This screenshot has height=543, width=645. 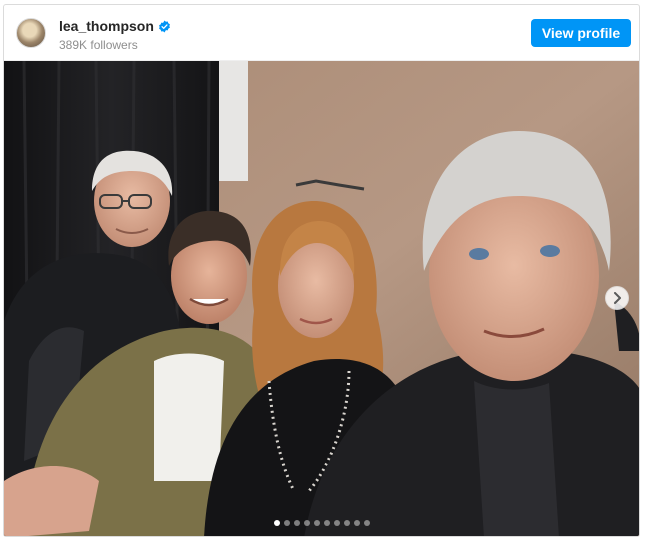 What do you see at coordinates (31, 33) in the screenshot?
I see `avatar` at bounding box center [31, 33].